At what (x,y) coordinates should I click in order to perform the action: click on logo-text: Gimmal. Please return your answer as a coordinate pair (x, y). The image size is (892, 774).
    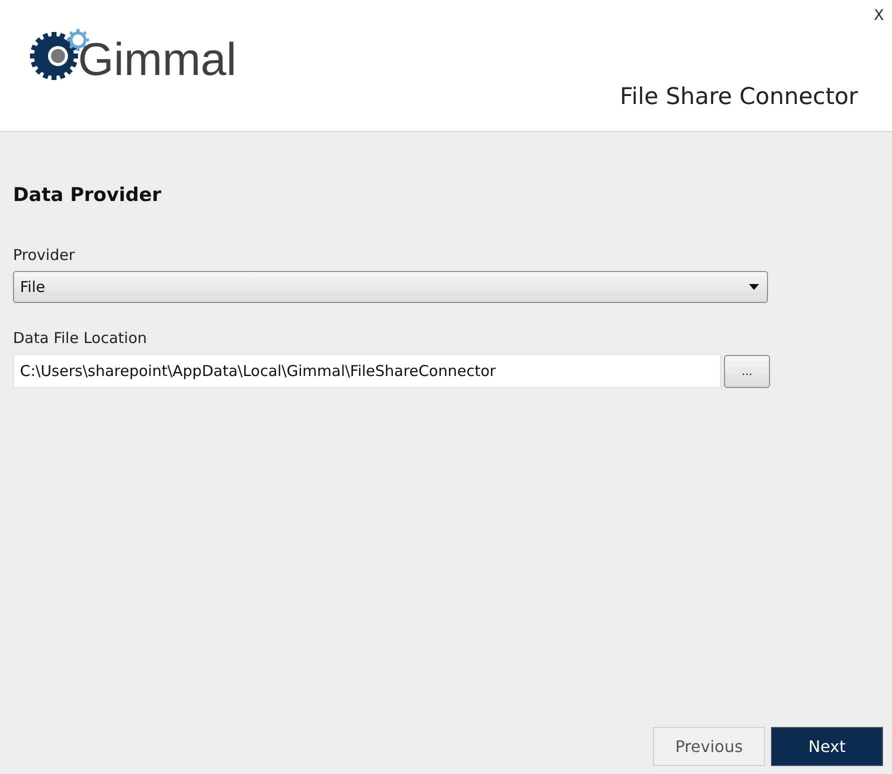
    Looking at the image, I should click on (157, 59).